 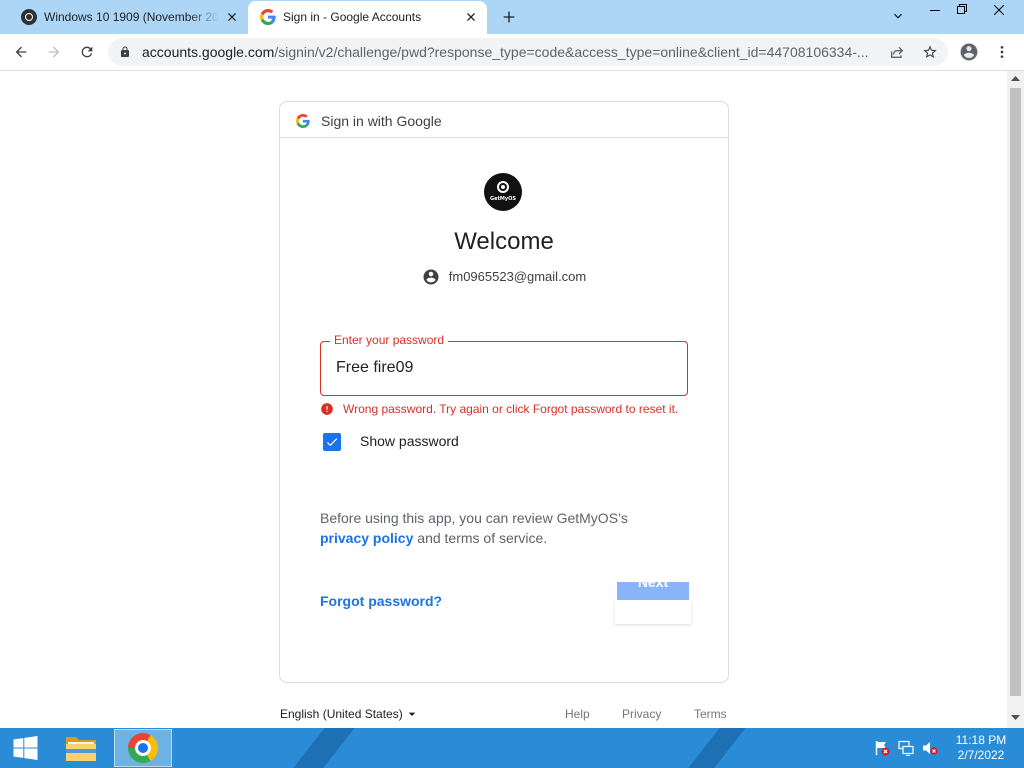 I want to click on taskbar-clock: 11:18 PM 2/7/2022, so click(x=981, y=748).